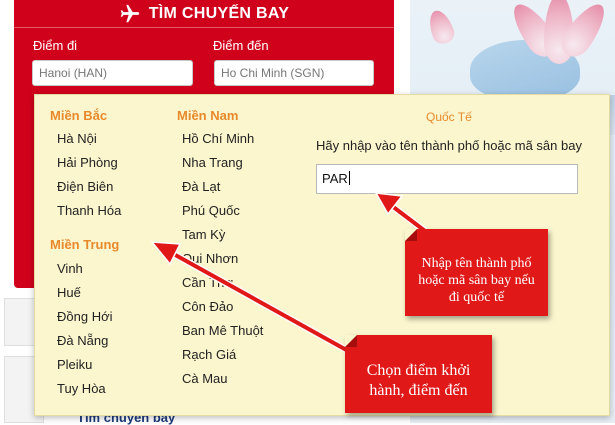 This screenshot has width=615, height=425. What do you see at coordinates (79, 115) in the screenshot?
I see `region-heading-north: Miền Bắc` at bounding box center [79, 115].